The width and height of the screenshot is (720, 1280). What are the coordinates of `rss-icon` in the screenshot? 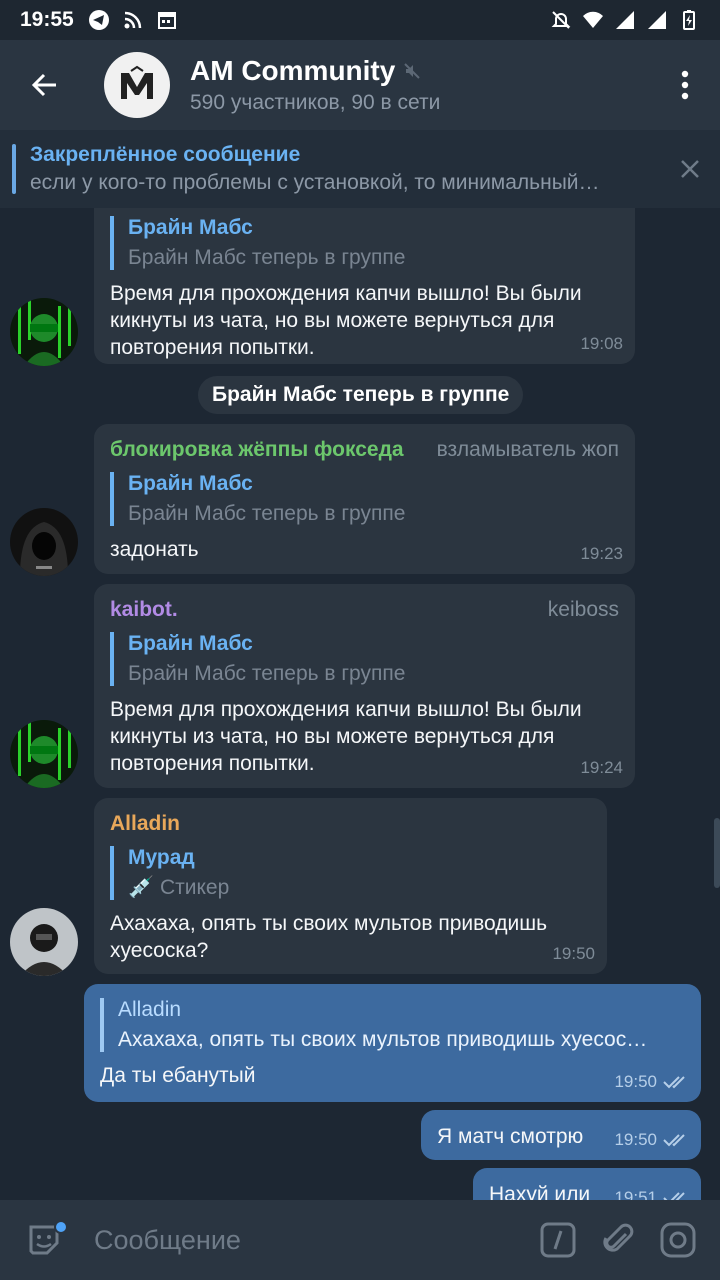 It's located at (132, 20).